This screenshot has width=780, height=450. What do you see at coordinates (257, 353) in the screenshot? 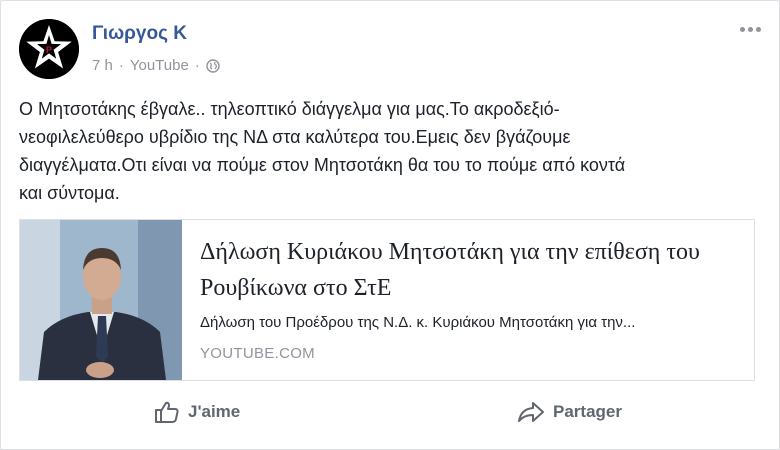
I see `link-domain: YOUTUBE.COM` at bounding box center [257, 353].